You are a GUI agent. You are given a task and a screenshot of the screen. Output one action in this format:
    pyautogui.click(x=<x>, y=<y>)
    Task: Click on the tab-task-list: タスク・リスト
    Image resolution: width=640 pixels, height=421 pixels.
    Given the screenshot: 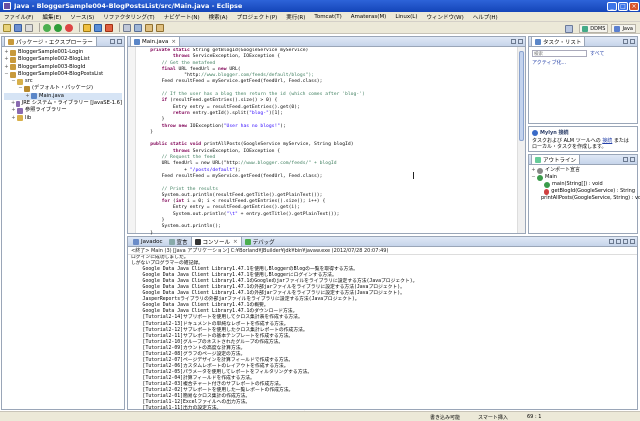 What is the action you would take?
    pyautogui.click(x=558, y=41)
    